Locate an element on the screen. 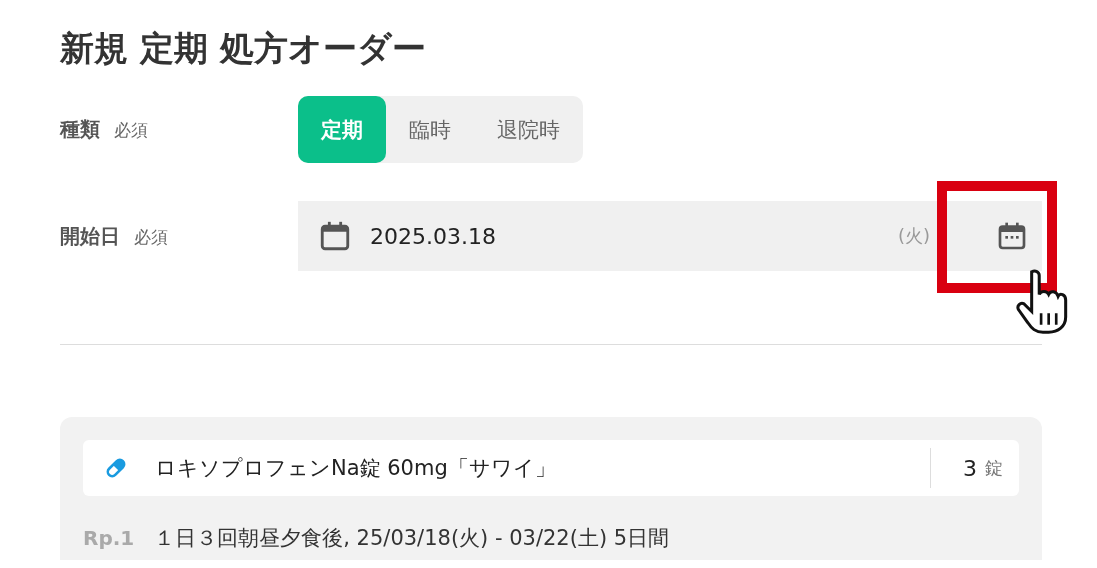  date-field: 2025.03.18 (火) is located at coordinates (670, 236).